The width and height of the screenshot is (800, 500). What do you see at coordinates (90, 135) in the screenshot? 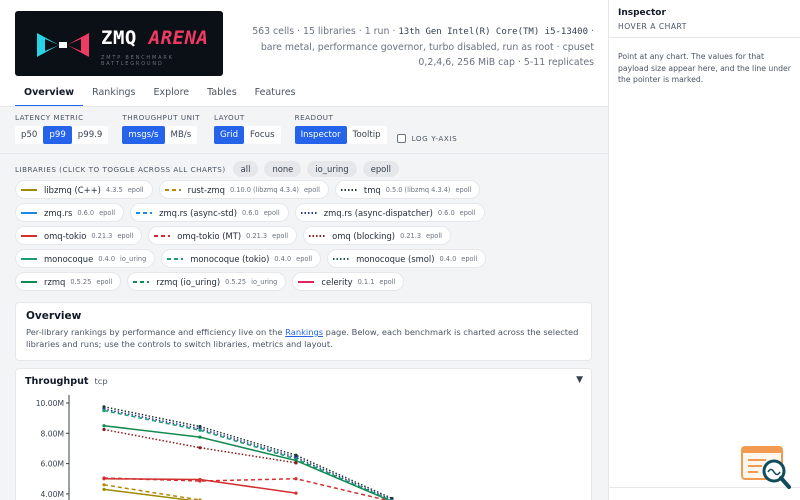
I see `latency-p999-button: p99.9` at bounding box center [90, 135].